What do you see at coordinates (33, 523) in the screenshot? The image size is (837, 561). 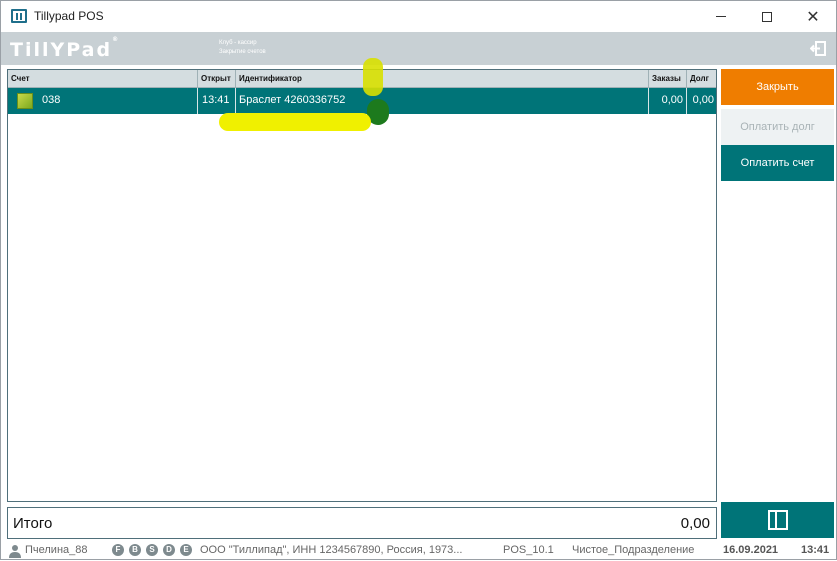 I see `total-label: Итого` at bounding box center [33, 523].